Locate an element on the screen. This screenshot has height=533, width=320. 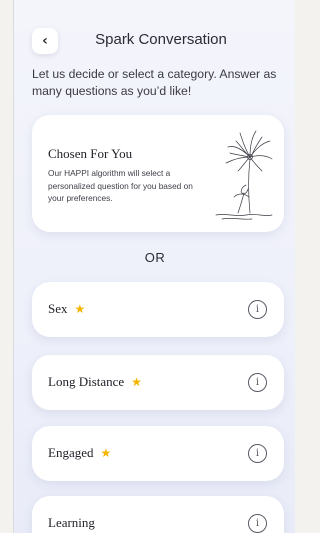
header: ‹ Spark Conversation is located at coordinates (154, 42).